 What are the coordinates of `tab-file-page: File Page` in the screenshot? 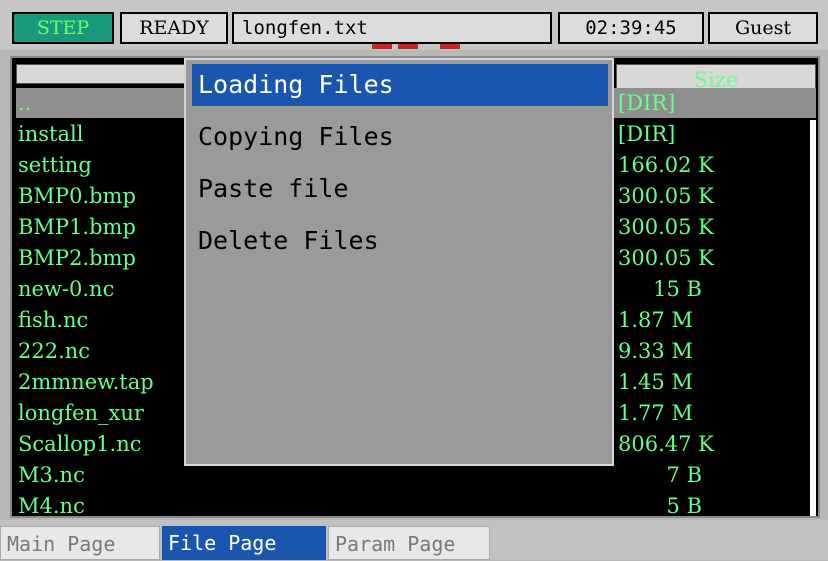 It's located at (244, 543).